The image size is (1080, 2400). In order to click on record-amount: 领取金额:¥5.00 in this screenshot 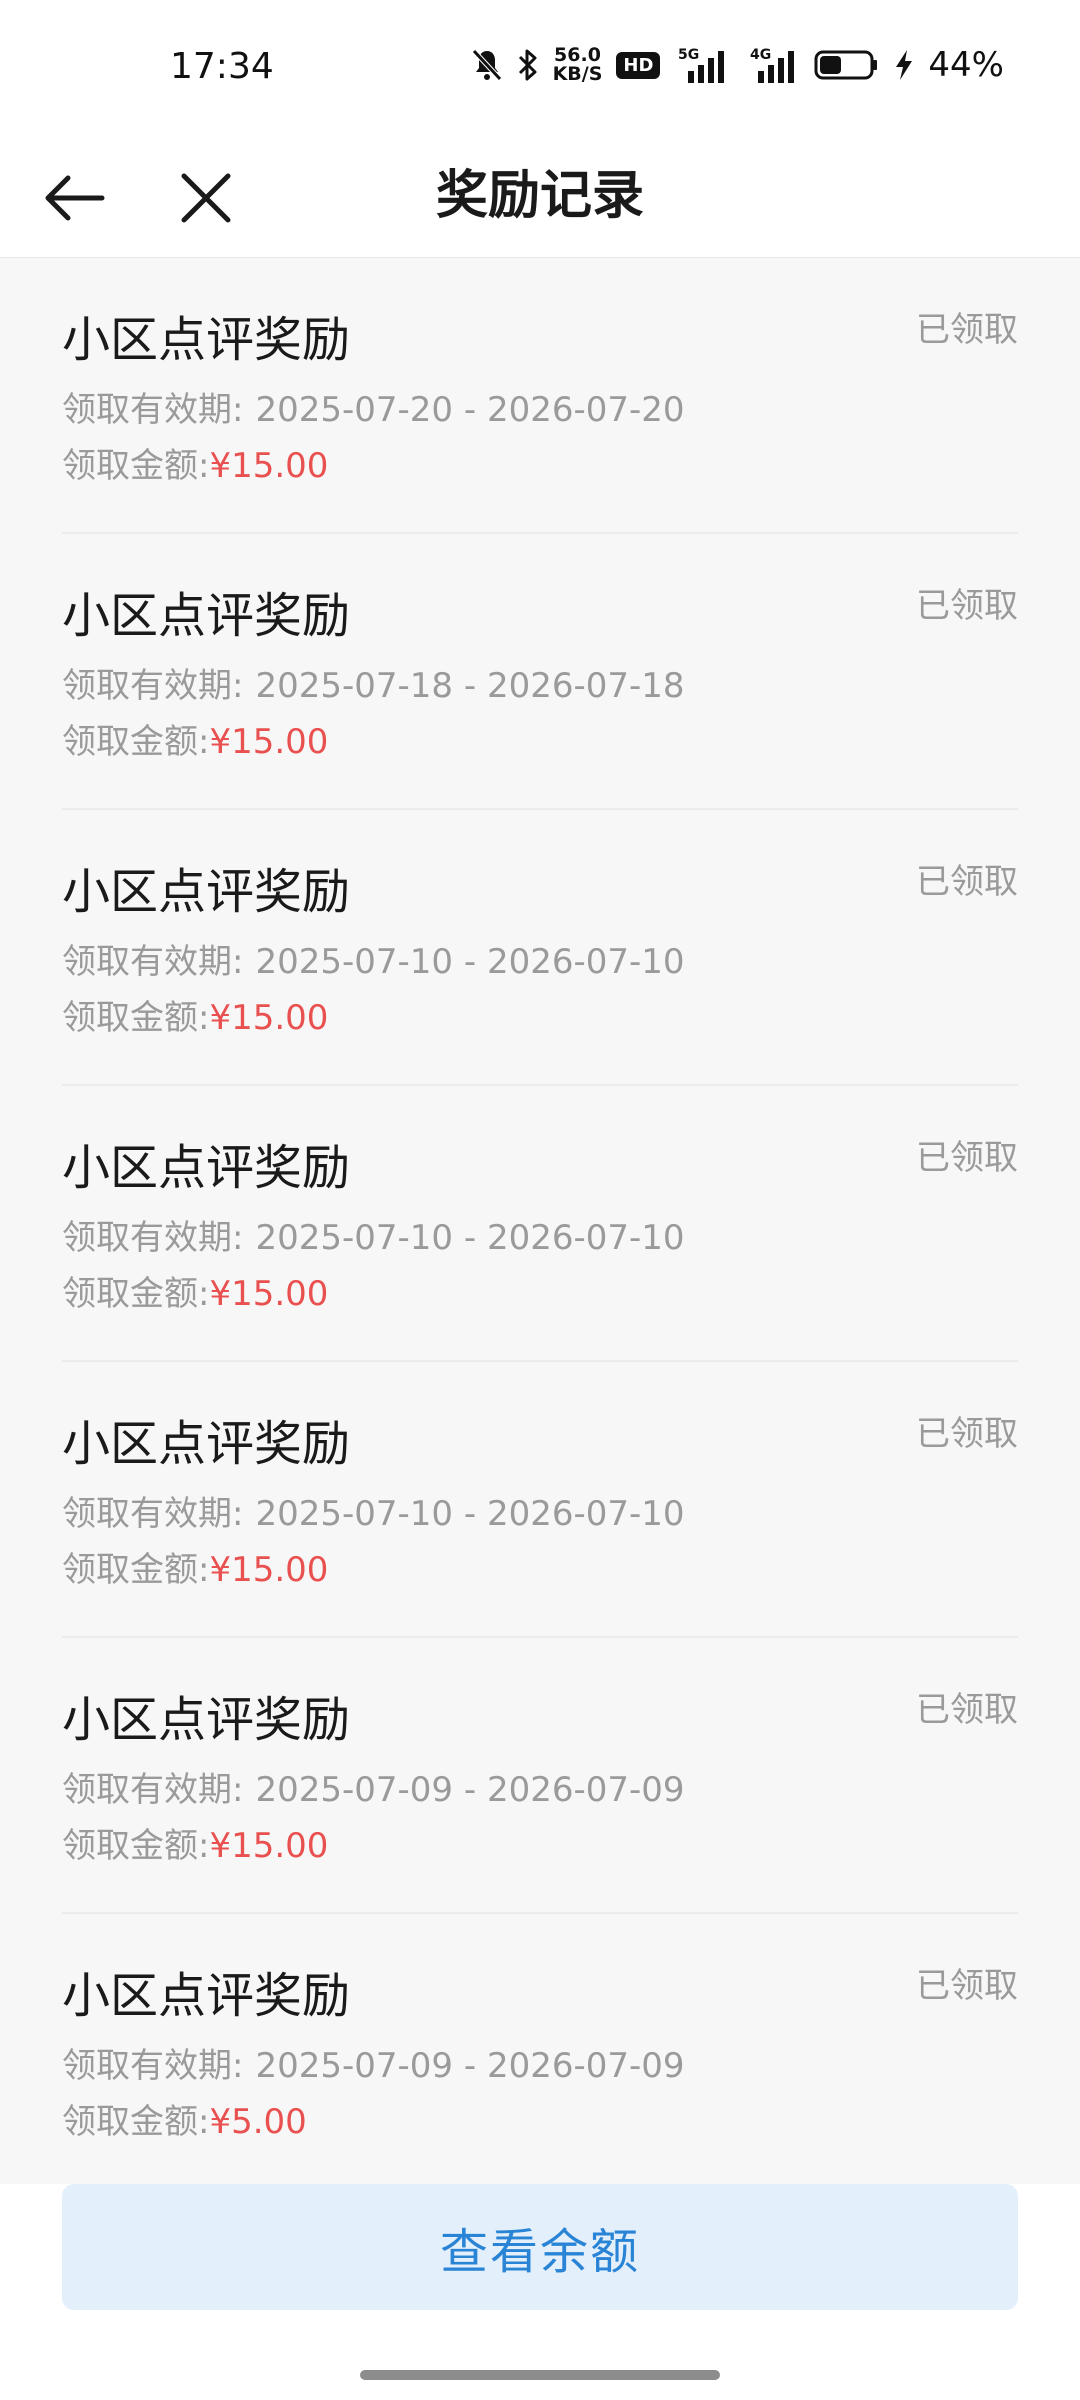, I will do `click(184, 2118)`.